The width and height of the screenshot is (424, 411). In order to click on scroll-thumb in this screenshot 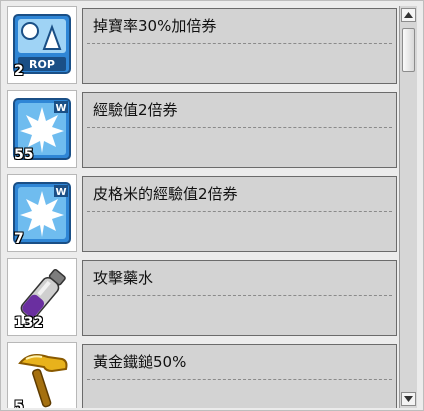, I will do `click(408, 50)`.